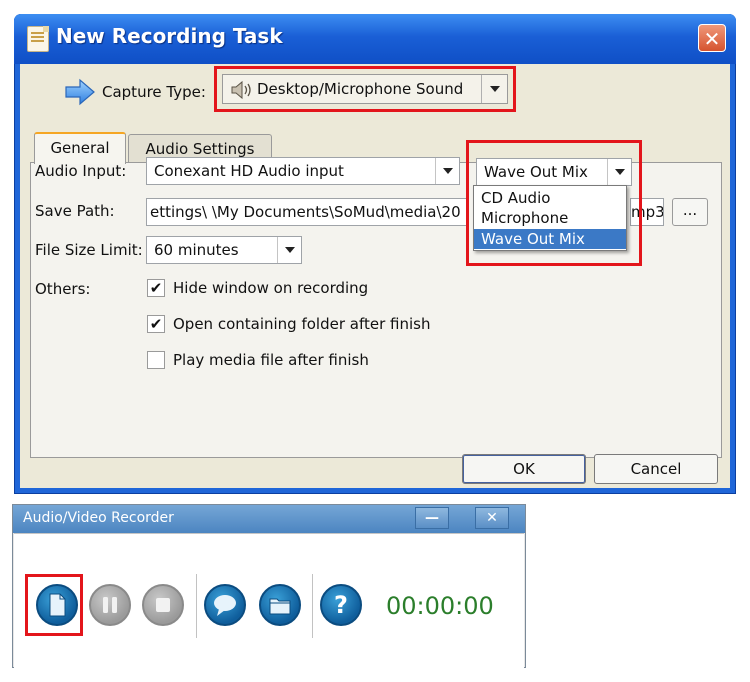 The width and height of the screenshot is (750, 682). What do you see at coordinates (98, 518) in the screenshot?
I see `recorder-title: Audio/Video Recorder` at bounding box center [98, 518].